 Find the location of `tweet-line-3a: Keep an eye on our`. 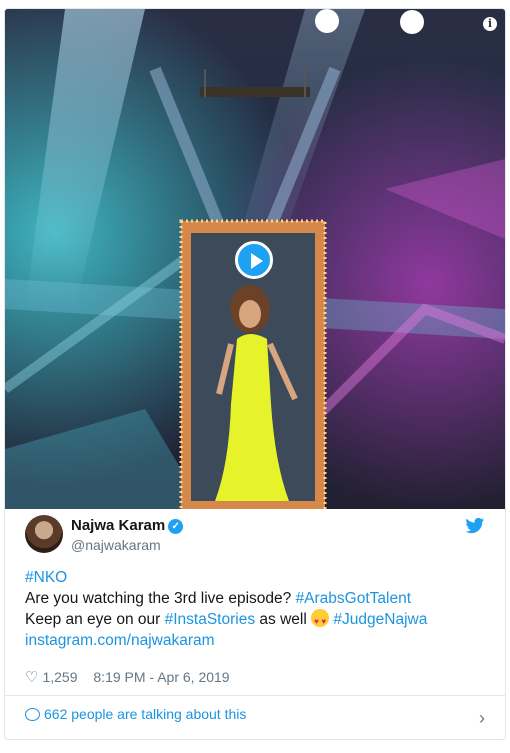

tweet-line-3a: Keep an eye on our is located at coordinates (93, 619).